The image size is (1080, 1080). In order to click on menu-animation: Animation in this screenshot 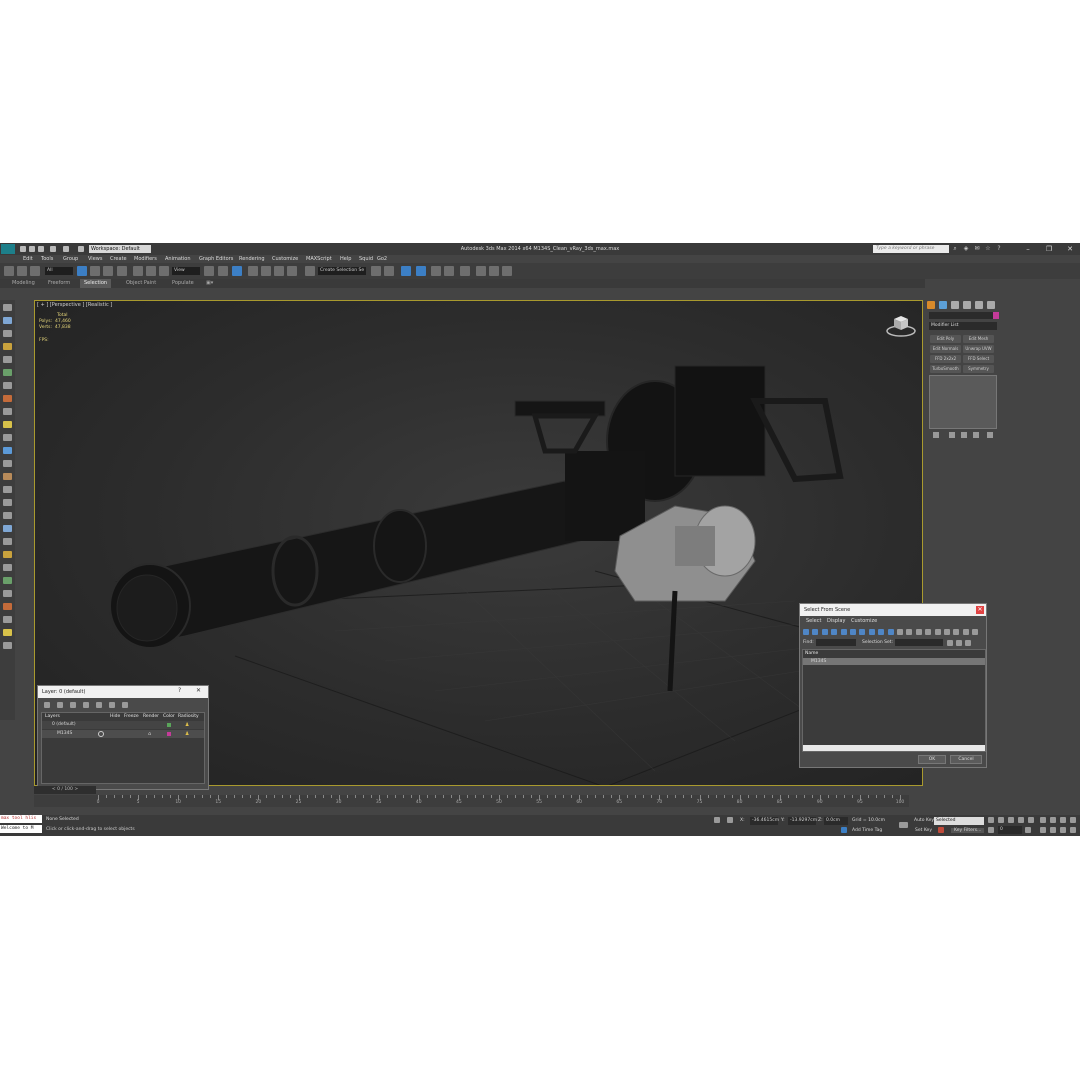, I will do `click(178, 259)`.